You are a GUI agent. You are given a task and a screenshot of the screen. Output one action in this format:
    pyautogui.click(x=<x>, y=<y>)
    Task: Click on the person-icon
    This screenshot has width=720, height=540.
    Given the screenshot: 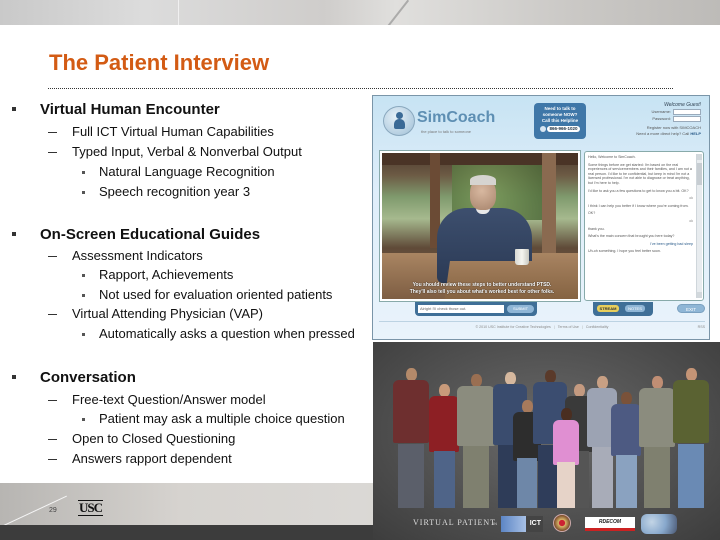 What is the action you would take?
    pyautogui.click(x=399, y=120)
    